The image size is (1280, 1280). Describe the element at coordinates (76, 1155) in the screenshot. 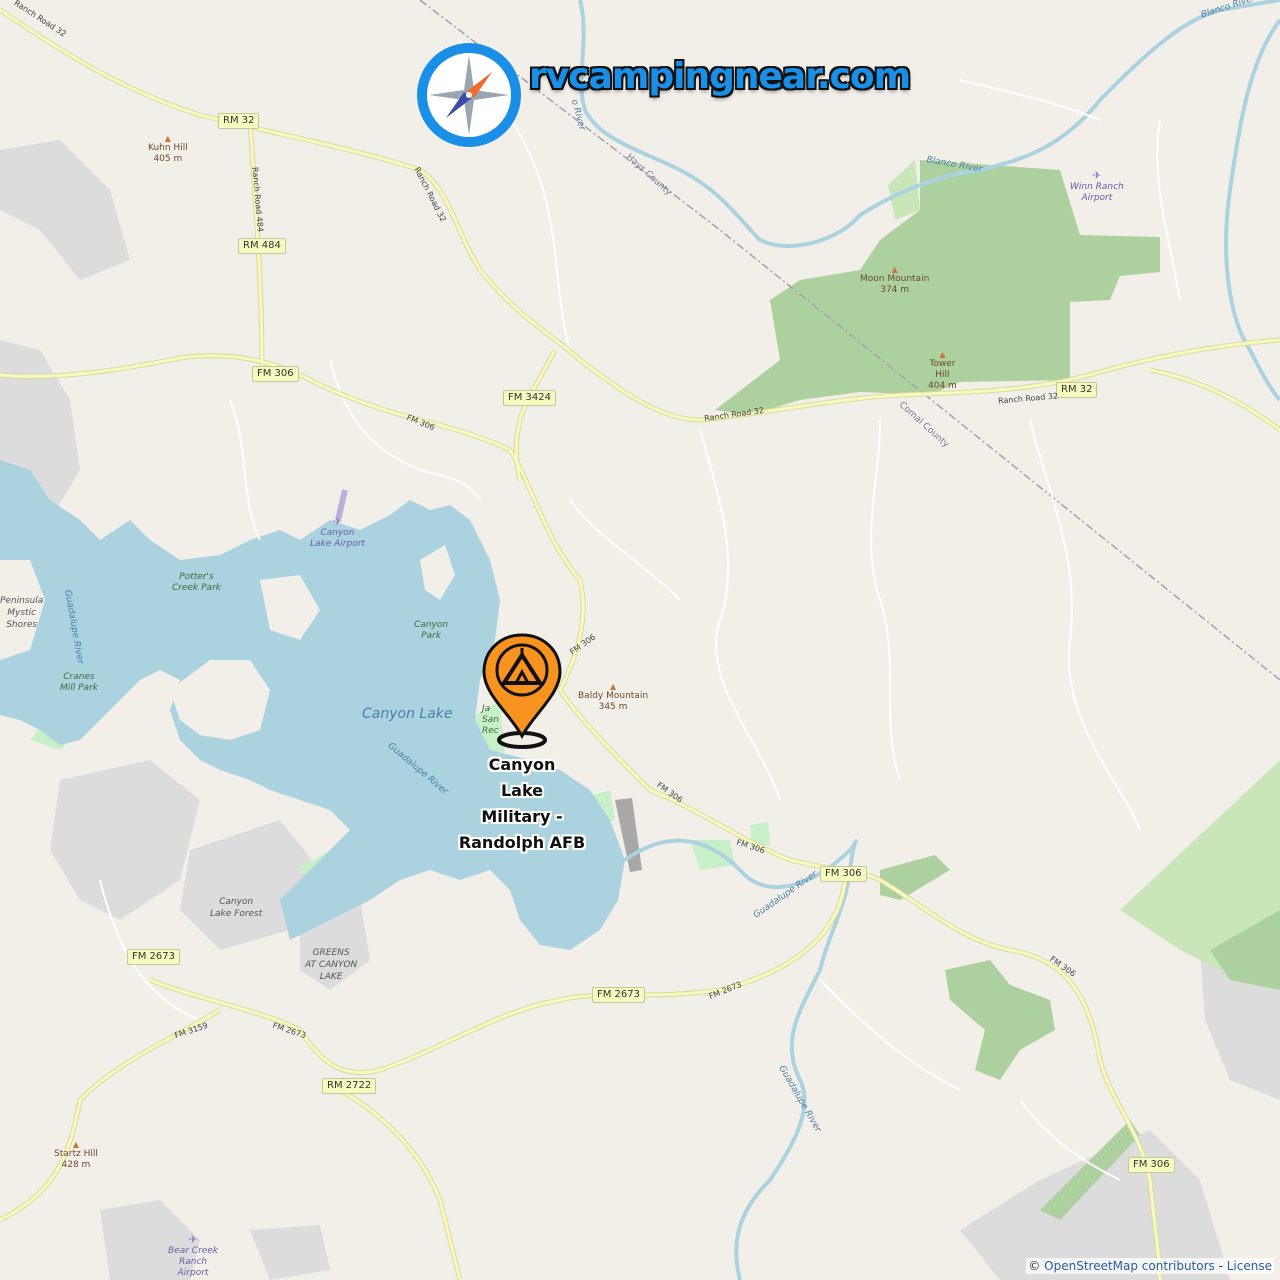

I see `peak-startz-hill: ▲ Startz Hill 428 m` at that location.